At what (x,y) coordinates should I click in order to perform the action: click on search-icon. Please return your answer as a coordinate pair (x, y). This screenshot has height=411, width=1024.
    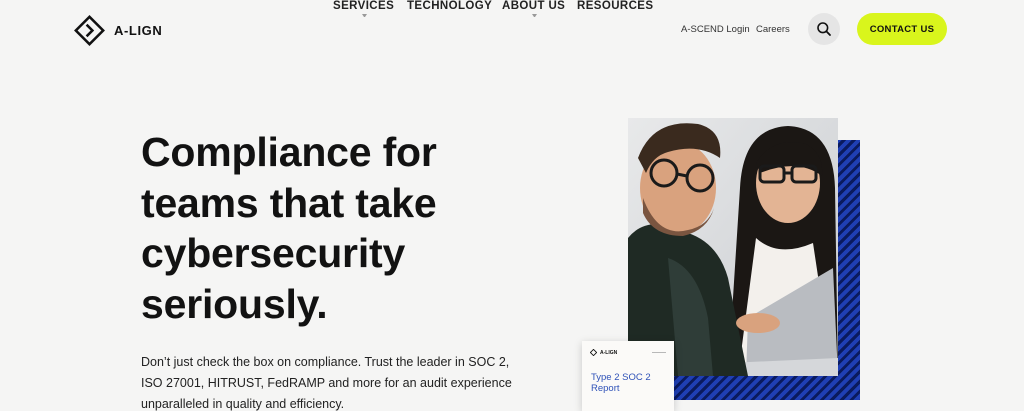
    Looking at the image, I should click on (824, 29).